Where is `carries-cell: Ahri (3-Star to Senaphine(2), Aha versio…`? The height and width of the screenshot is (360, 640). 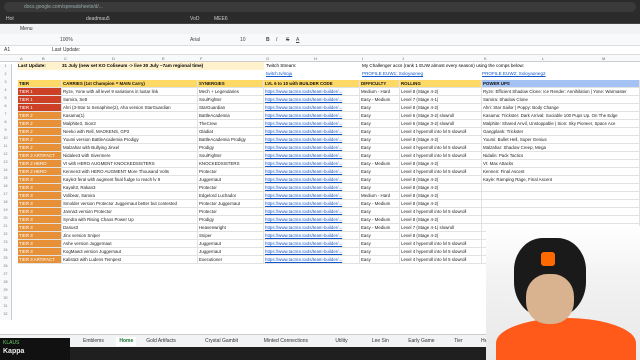 carries-cell: Ahri (3-Star to Senaphine(2), Aha versio… is located at coordinates (130, 108).